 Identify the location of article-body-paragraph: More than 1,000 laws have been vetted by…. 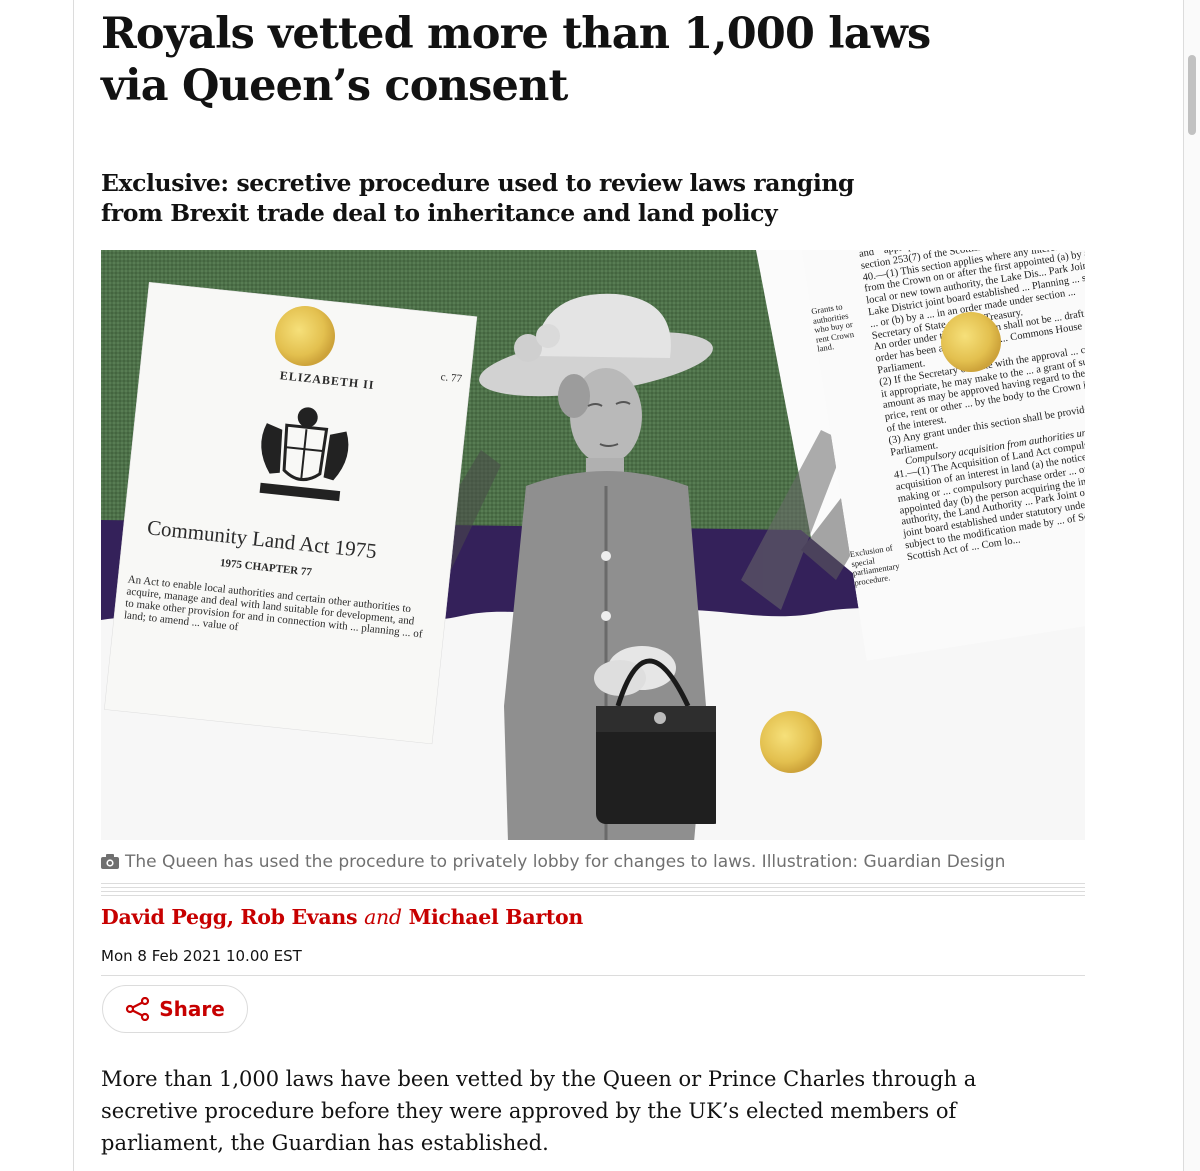
(539, 1111).